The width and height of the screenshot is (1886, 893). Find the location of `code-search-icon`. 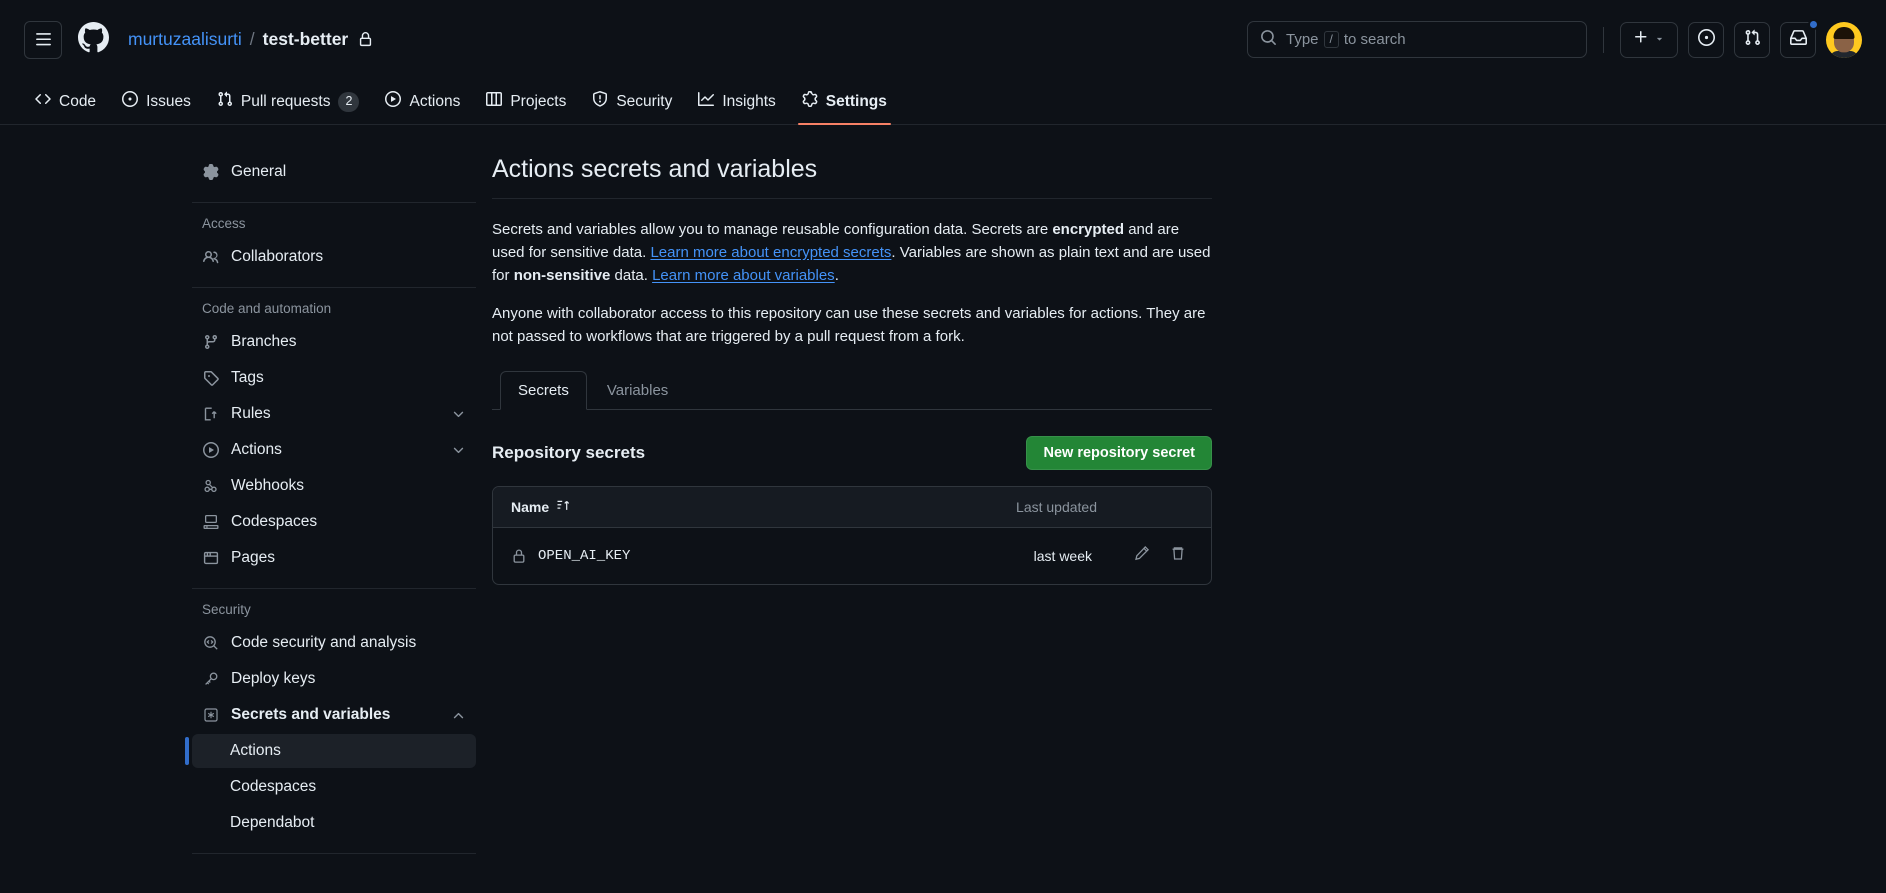

code-search-icon is located at coordinates (211, 643).